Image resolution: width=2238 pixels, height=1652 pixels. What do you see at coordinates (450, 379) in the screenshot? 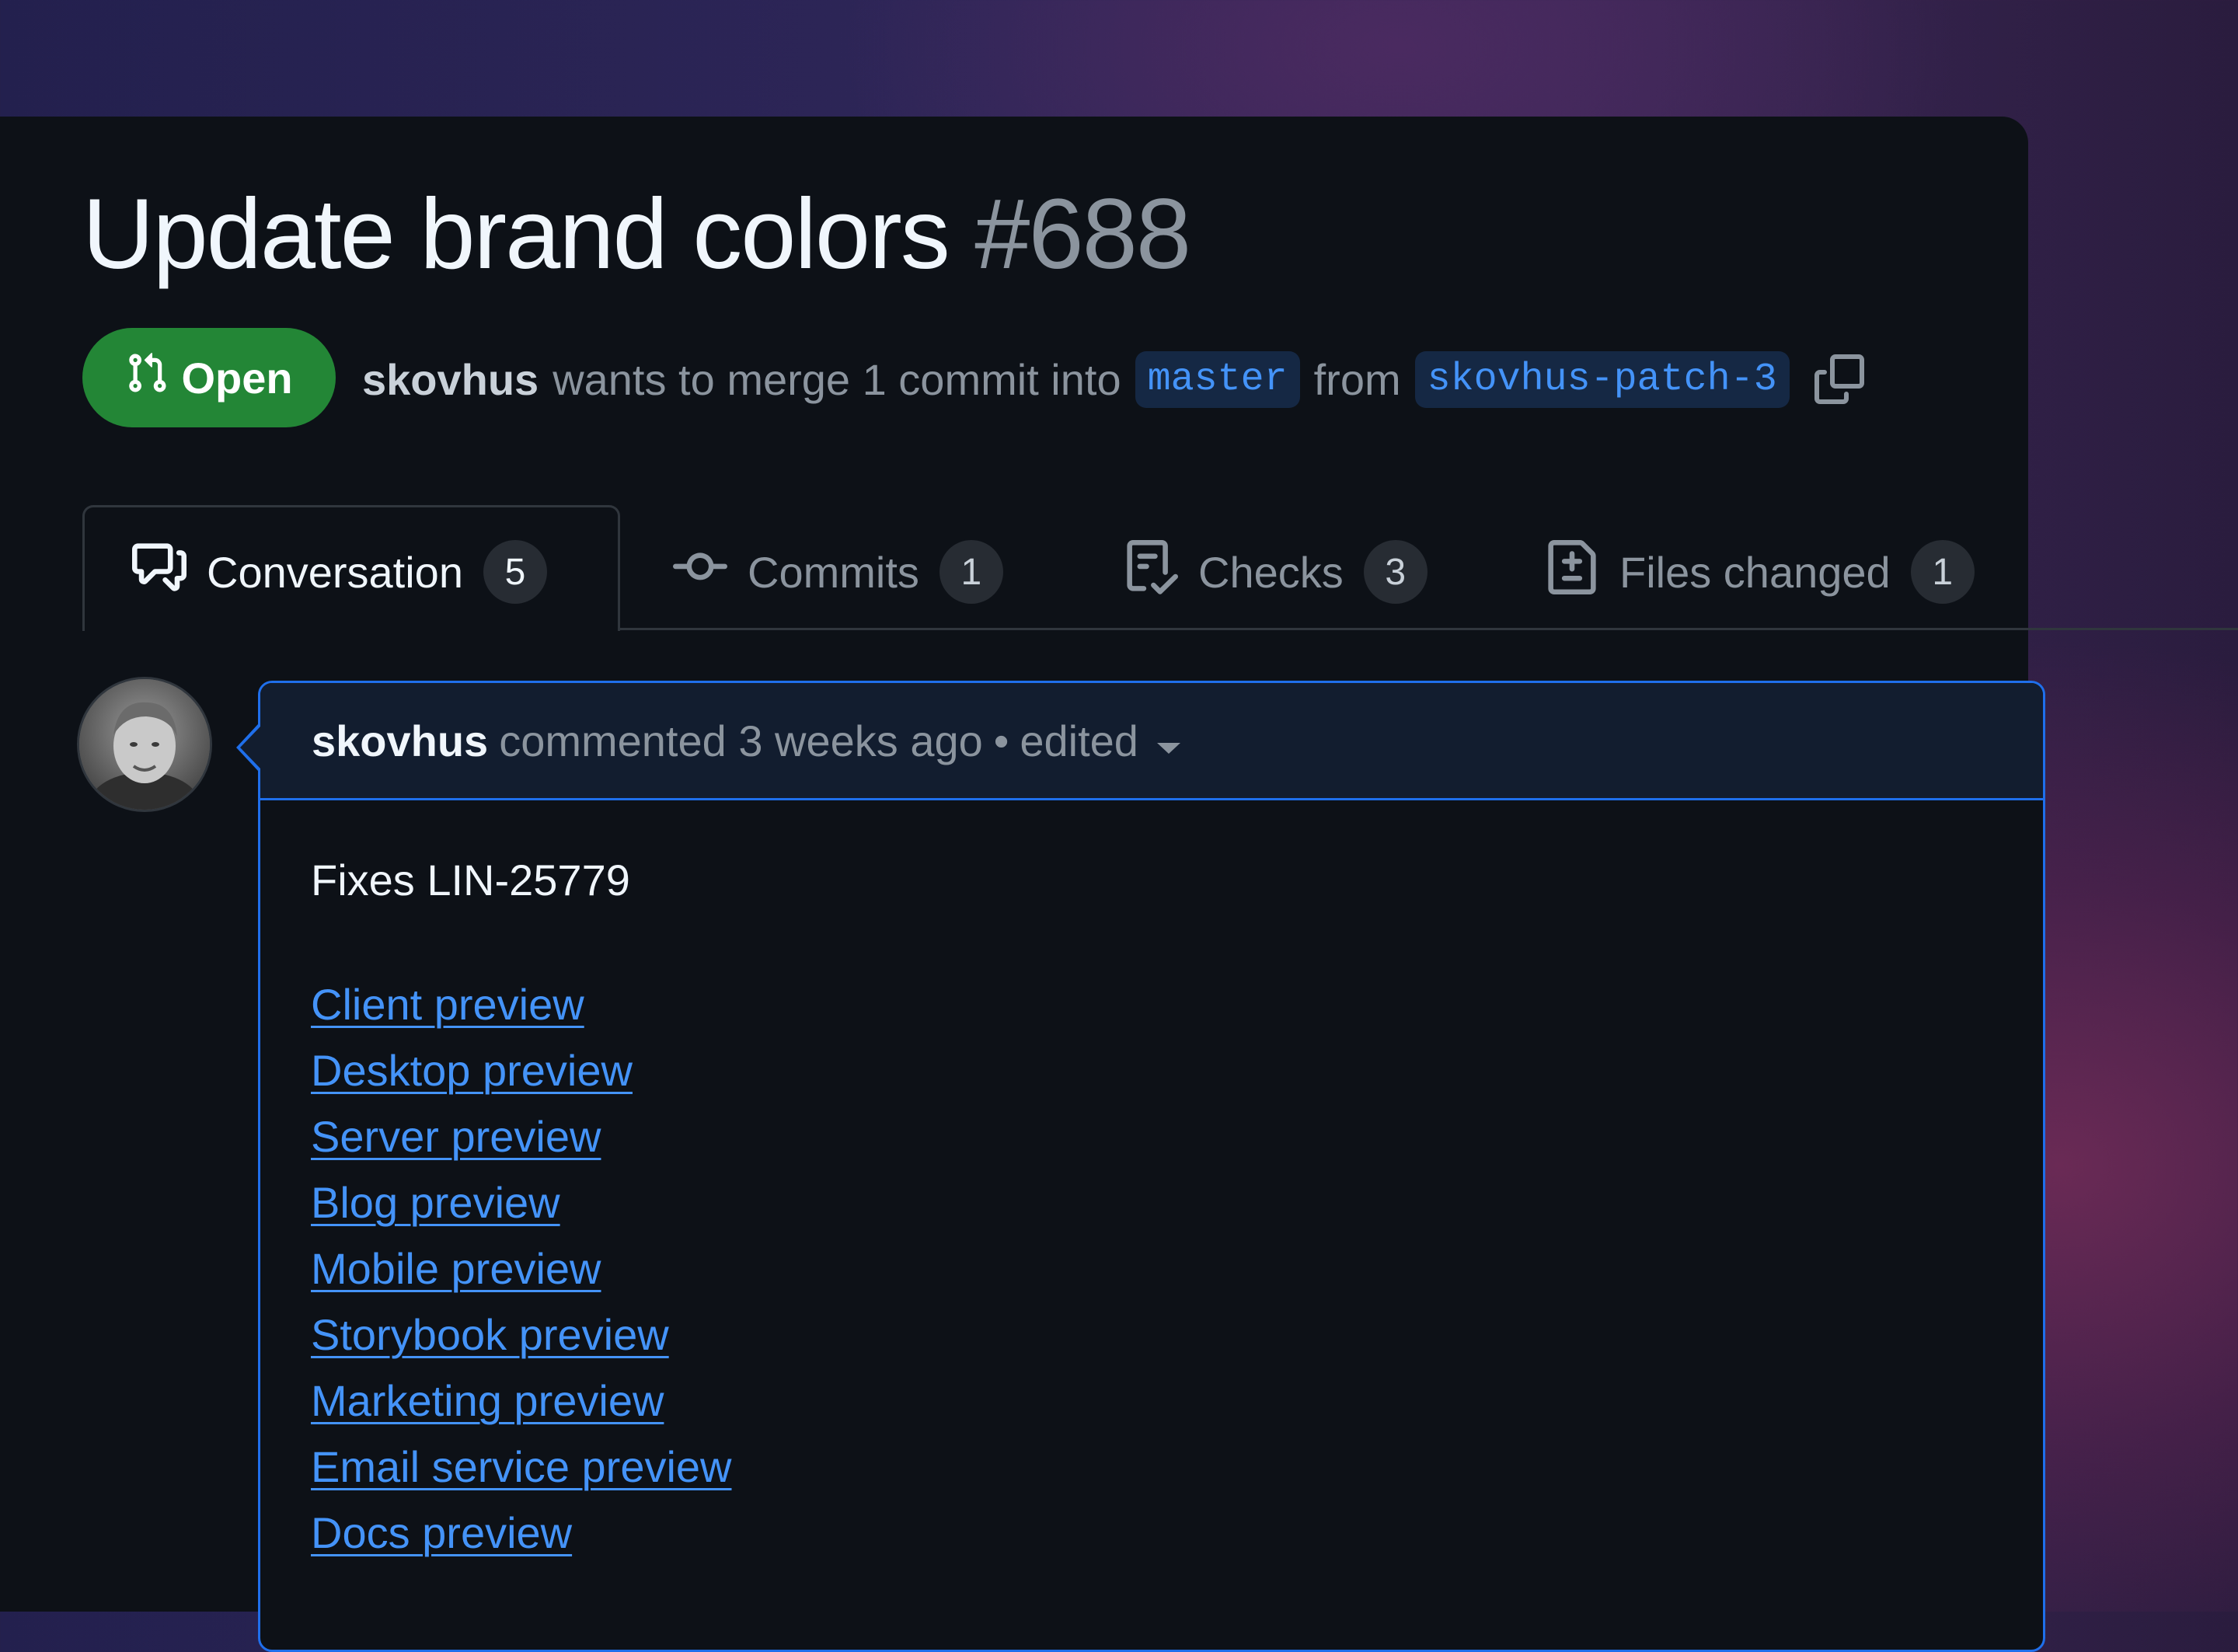
I see `pr-author-link: skovhus` at bounding box center [450, 379].